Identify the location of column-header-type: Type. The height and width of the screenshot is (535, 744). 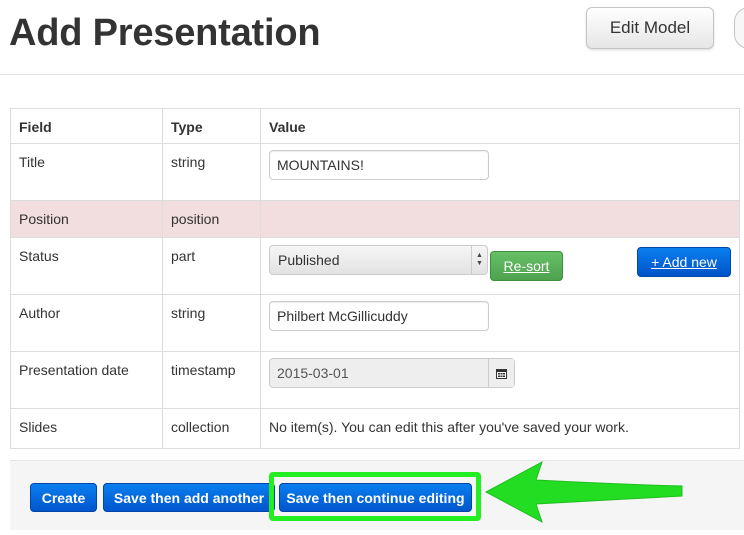
(211, 126).